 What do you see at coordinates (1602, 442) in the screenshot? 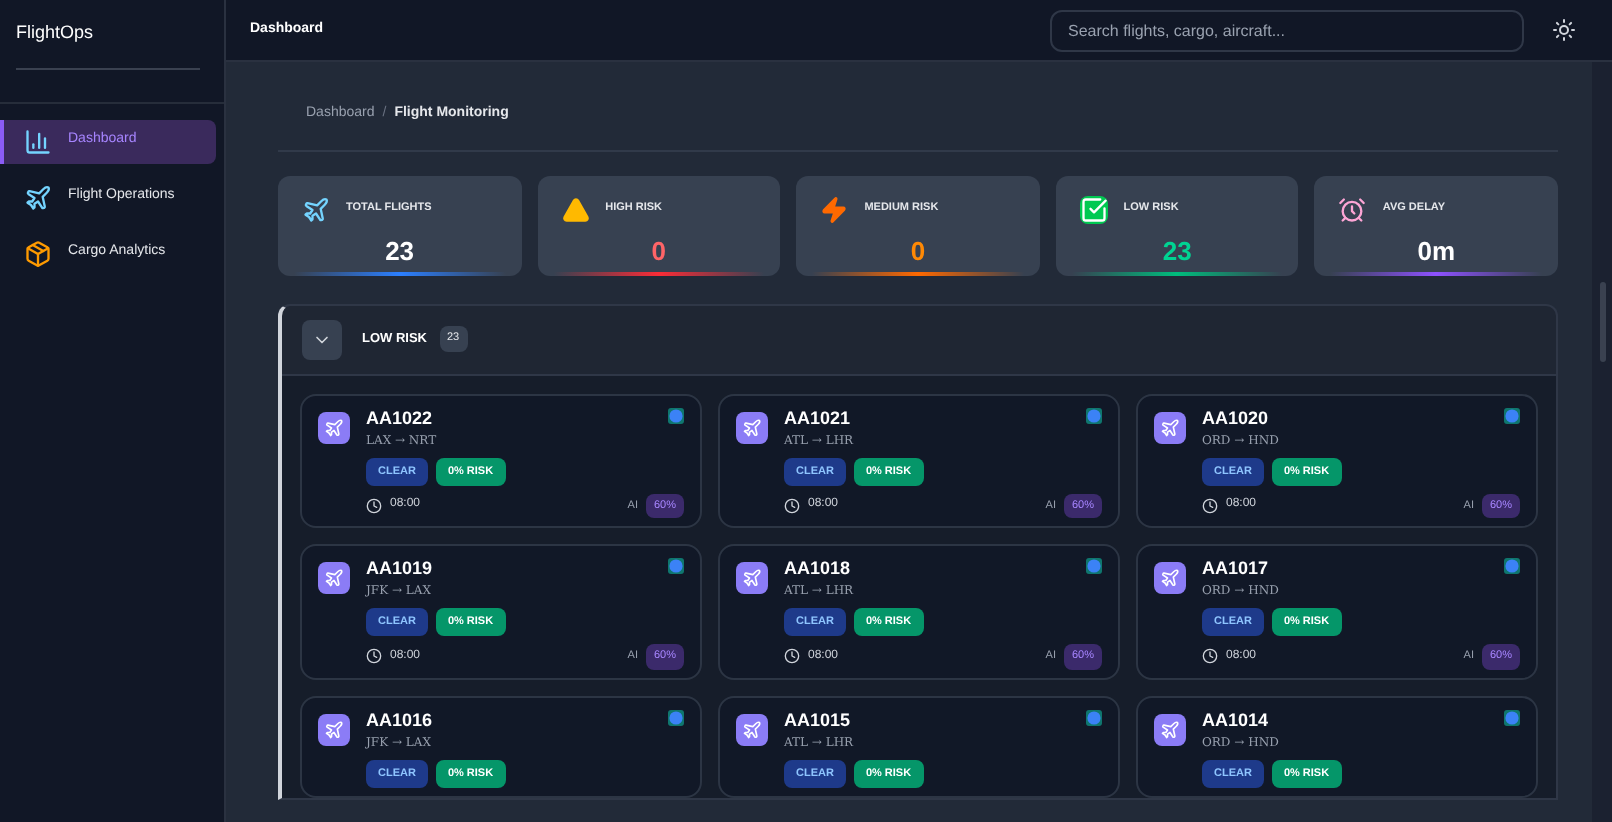
I see `scrollbar` at bounding box center [1602, 442].